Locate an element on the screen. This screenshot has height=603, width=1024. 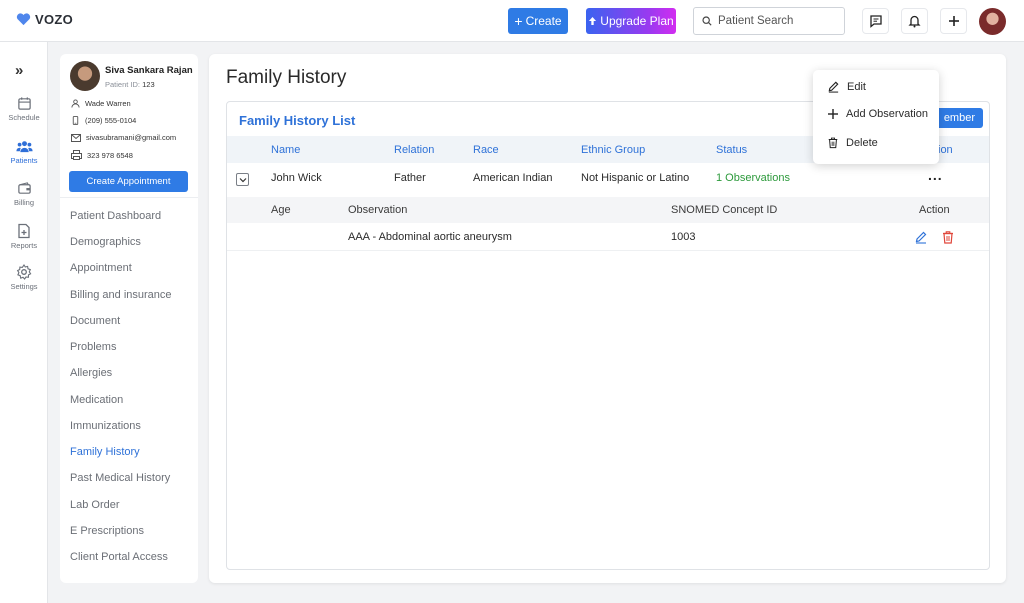
search-placeholder: Patient Search is located at coordinates (756, 21).